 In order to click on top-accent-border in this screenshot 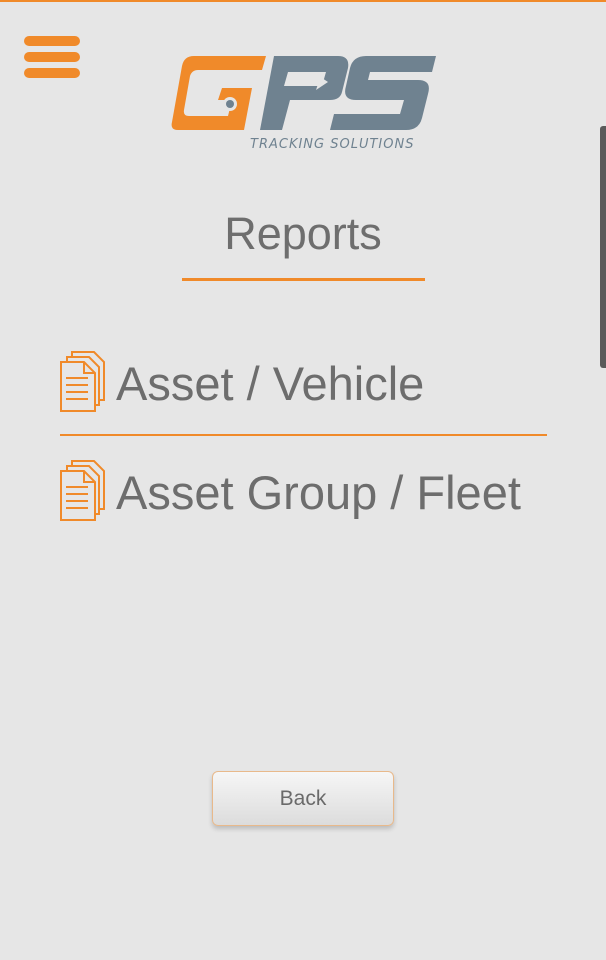, I will do `click(303, 1)`.